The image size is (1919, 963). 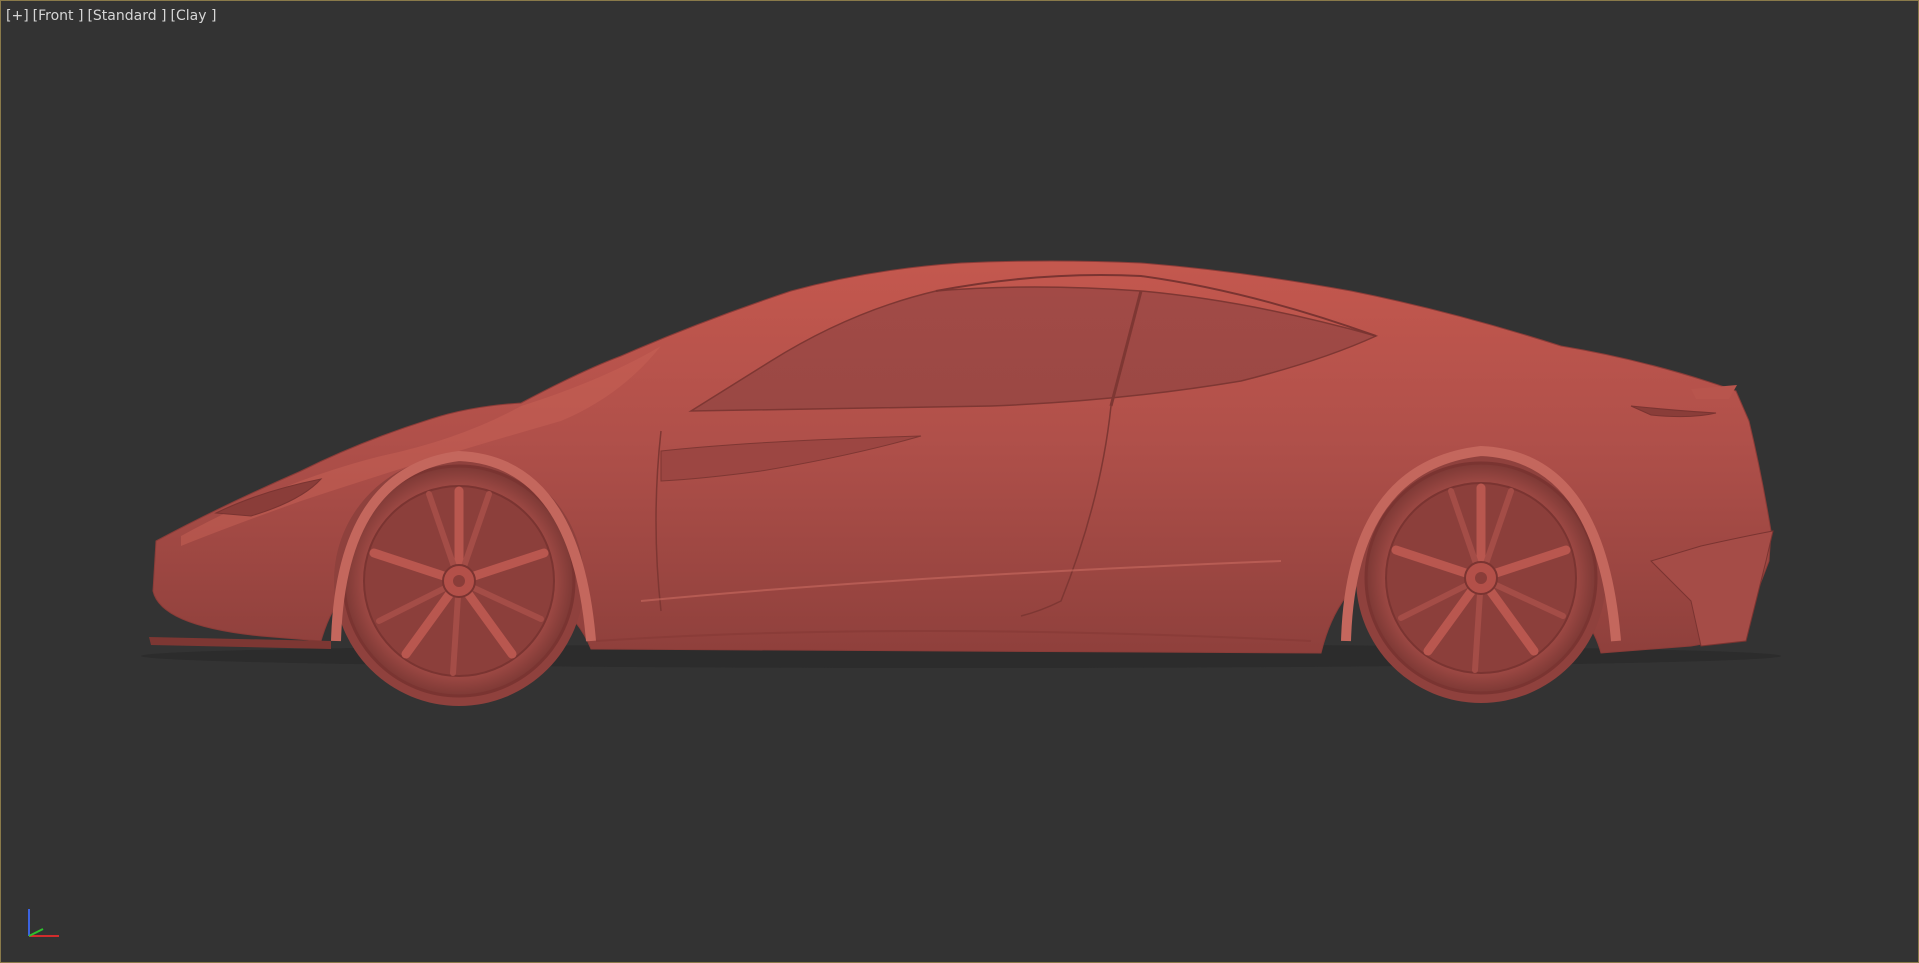 I want to click on axis-gizmo-icon, so click(x=43, y=923).